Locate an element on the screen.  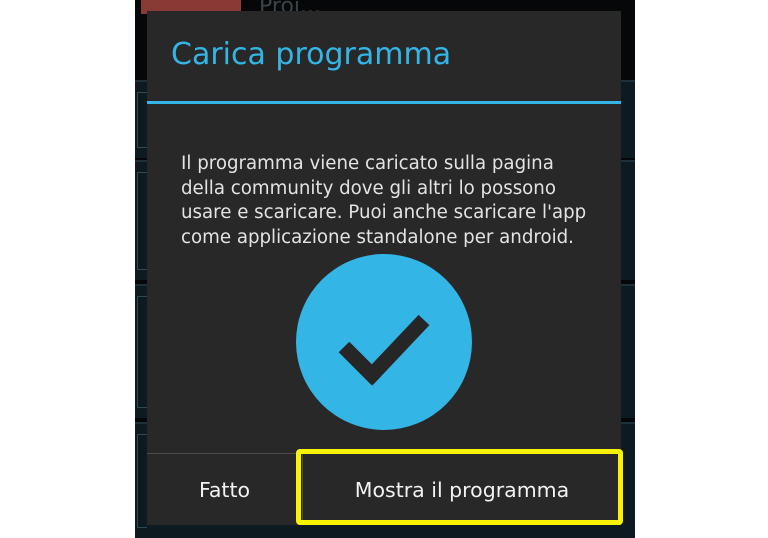
title-divider is located at coordinates (384, 102).